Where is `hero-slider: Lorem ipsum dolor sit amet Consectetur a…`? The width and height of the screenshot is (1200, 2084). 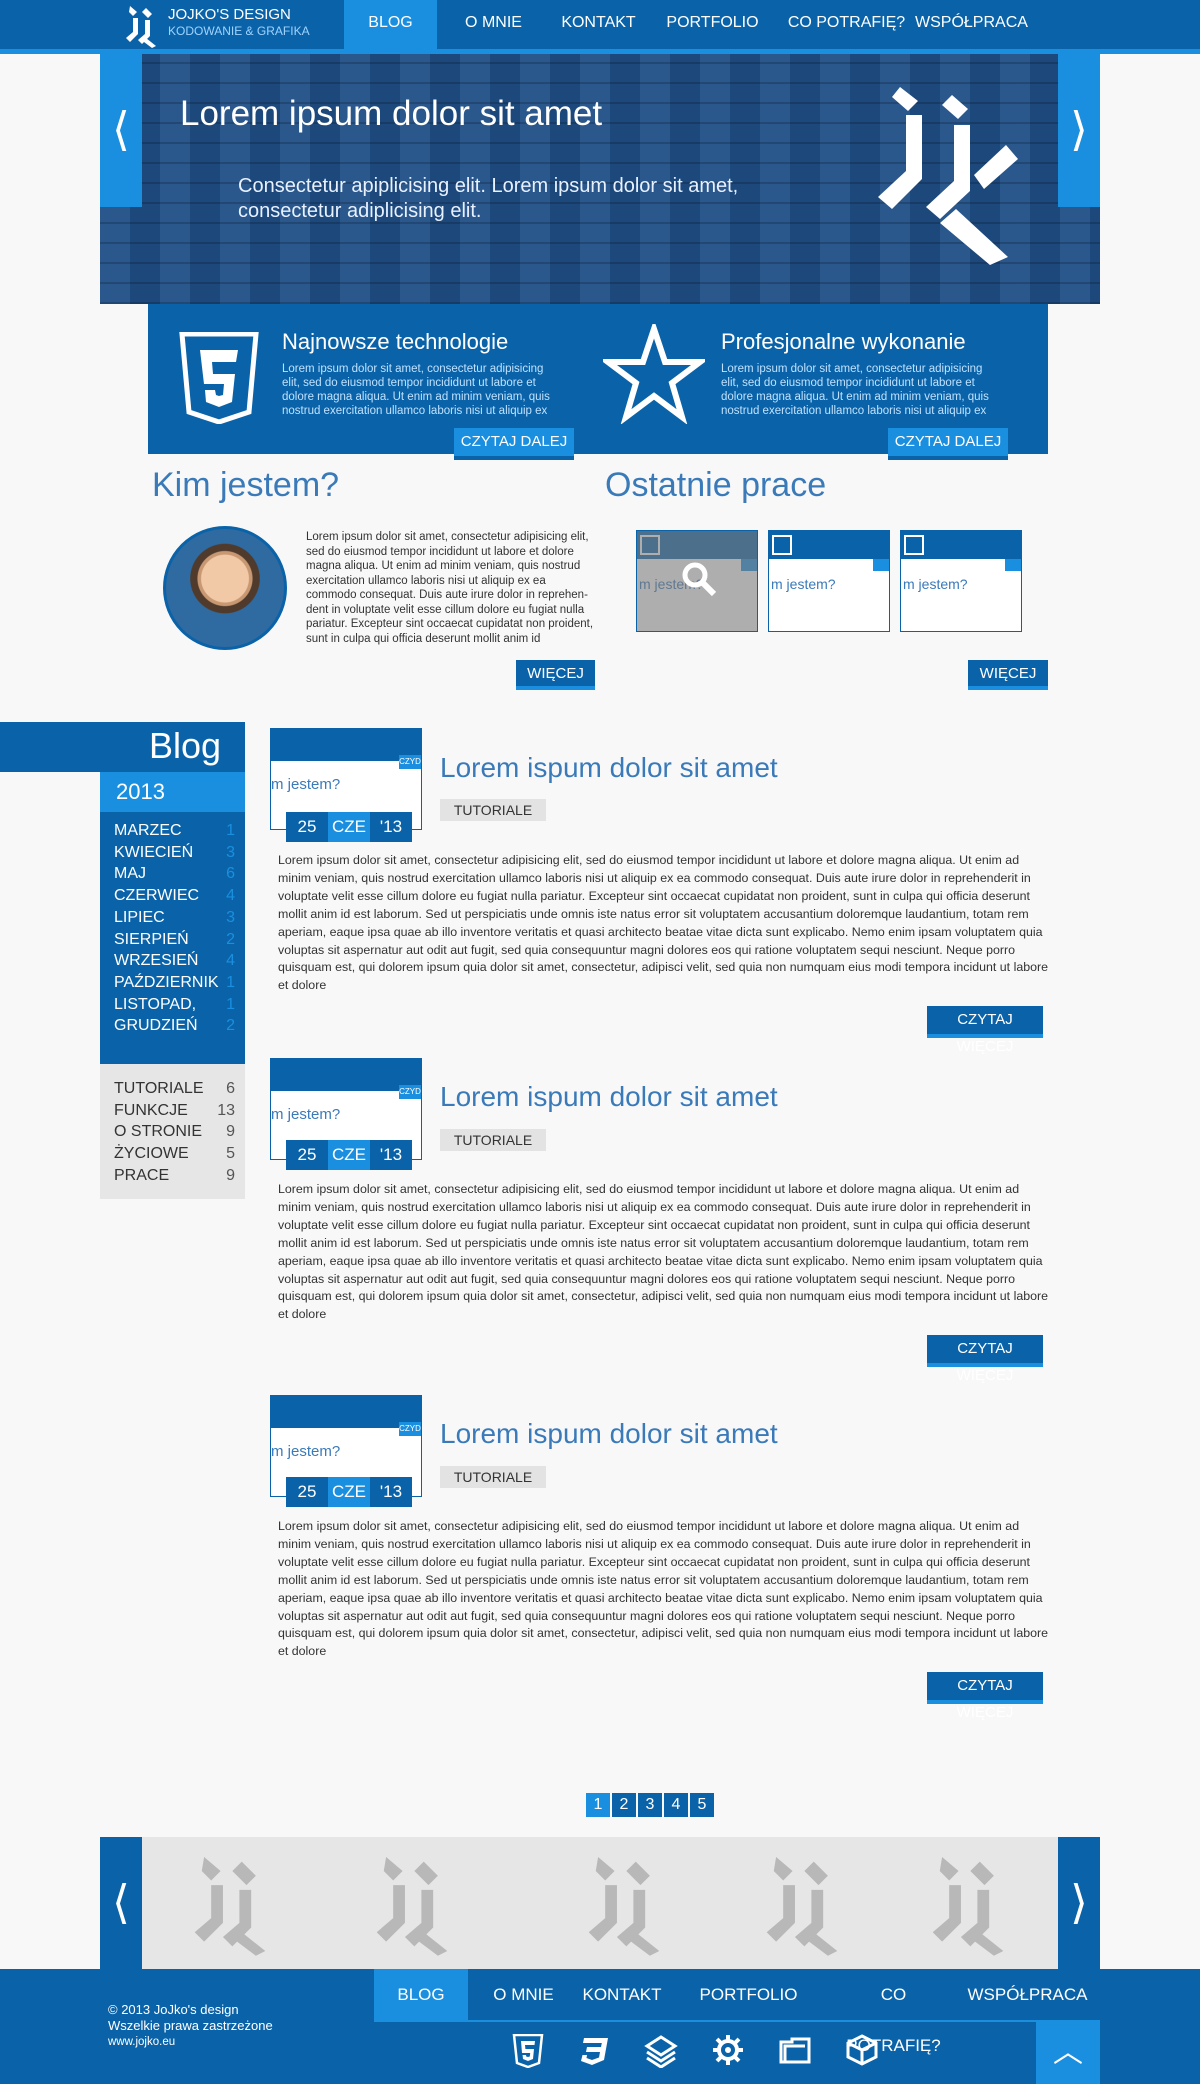
hero-slider: Lorem ipsum dolor sit amet Consectetur a… is located at coordinates (600, 179).